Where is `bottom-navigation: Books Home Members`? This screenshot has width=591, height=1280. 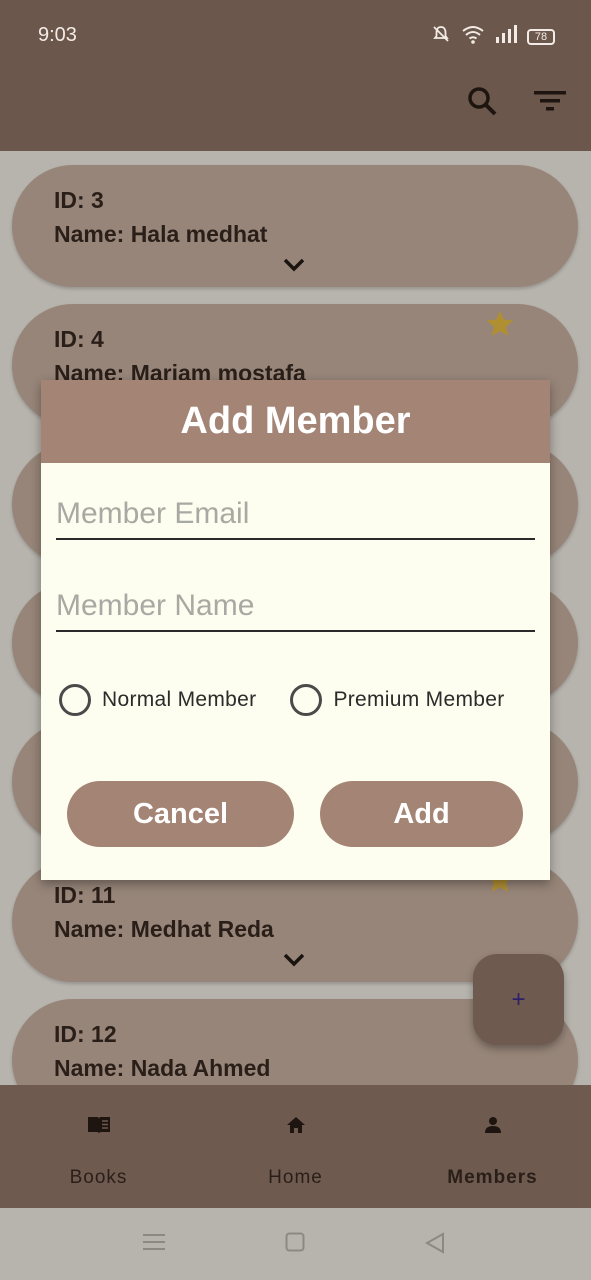
bottom-navigation: Books Home Members is located at coordinates (295, 1146).